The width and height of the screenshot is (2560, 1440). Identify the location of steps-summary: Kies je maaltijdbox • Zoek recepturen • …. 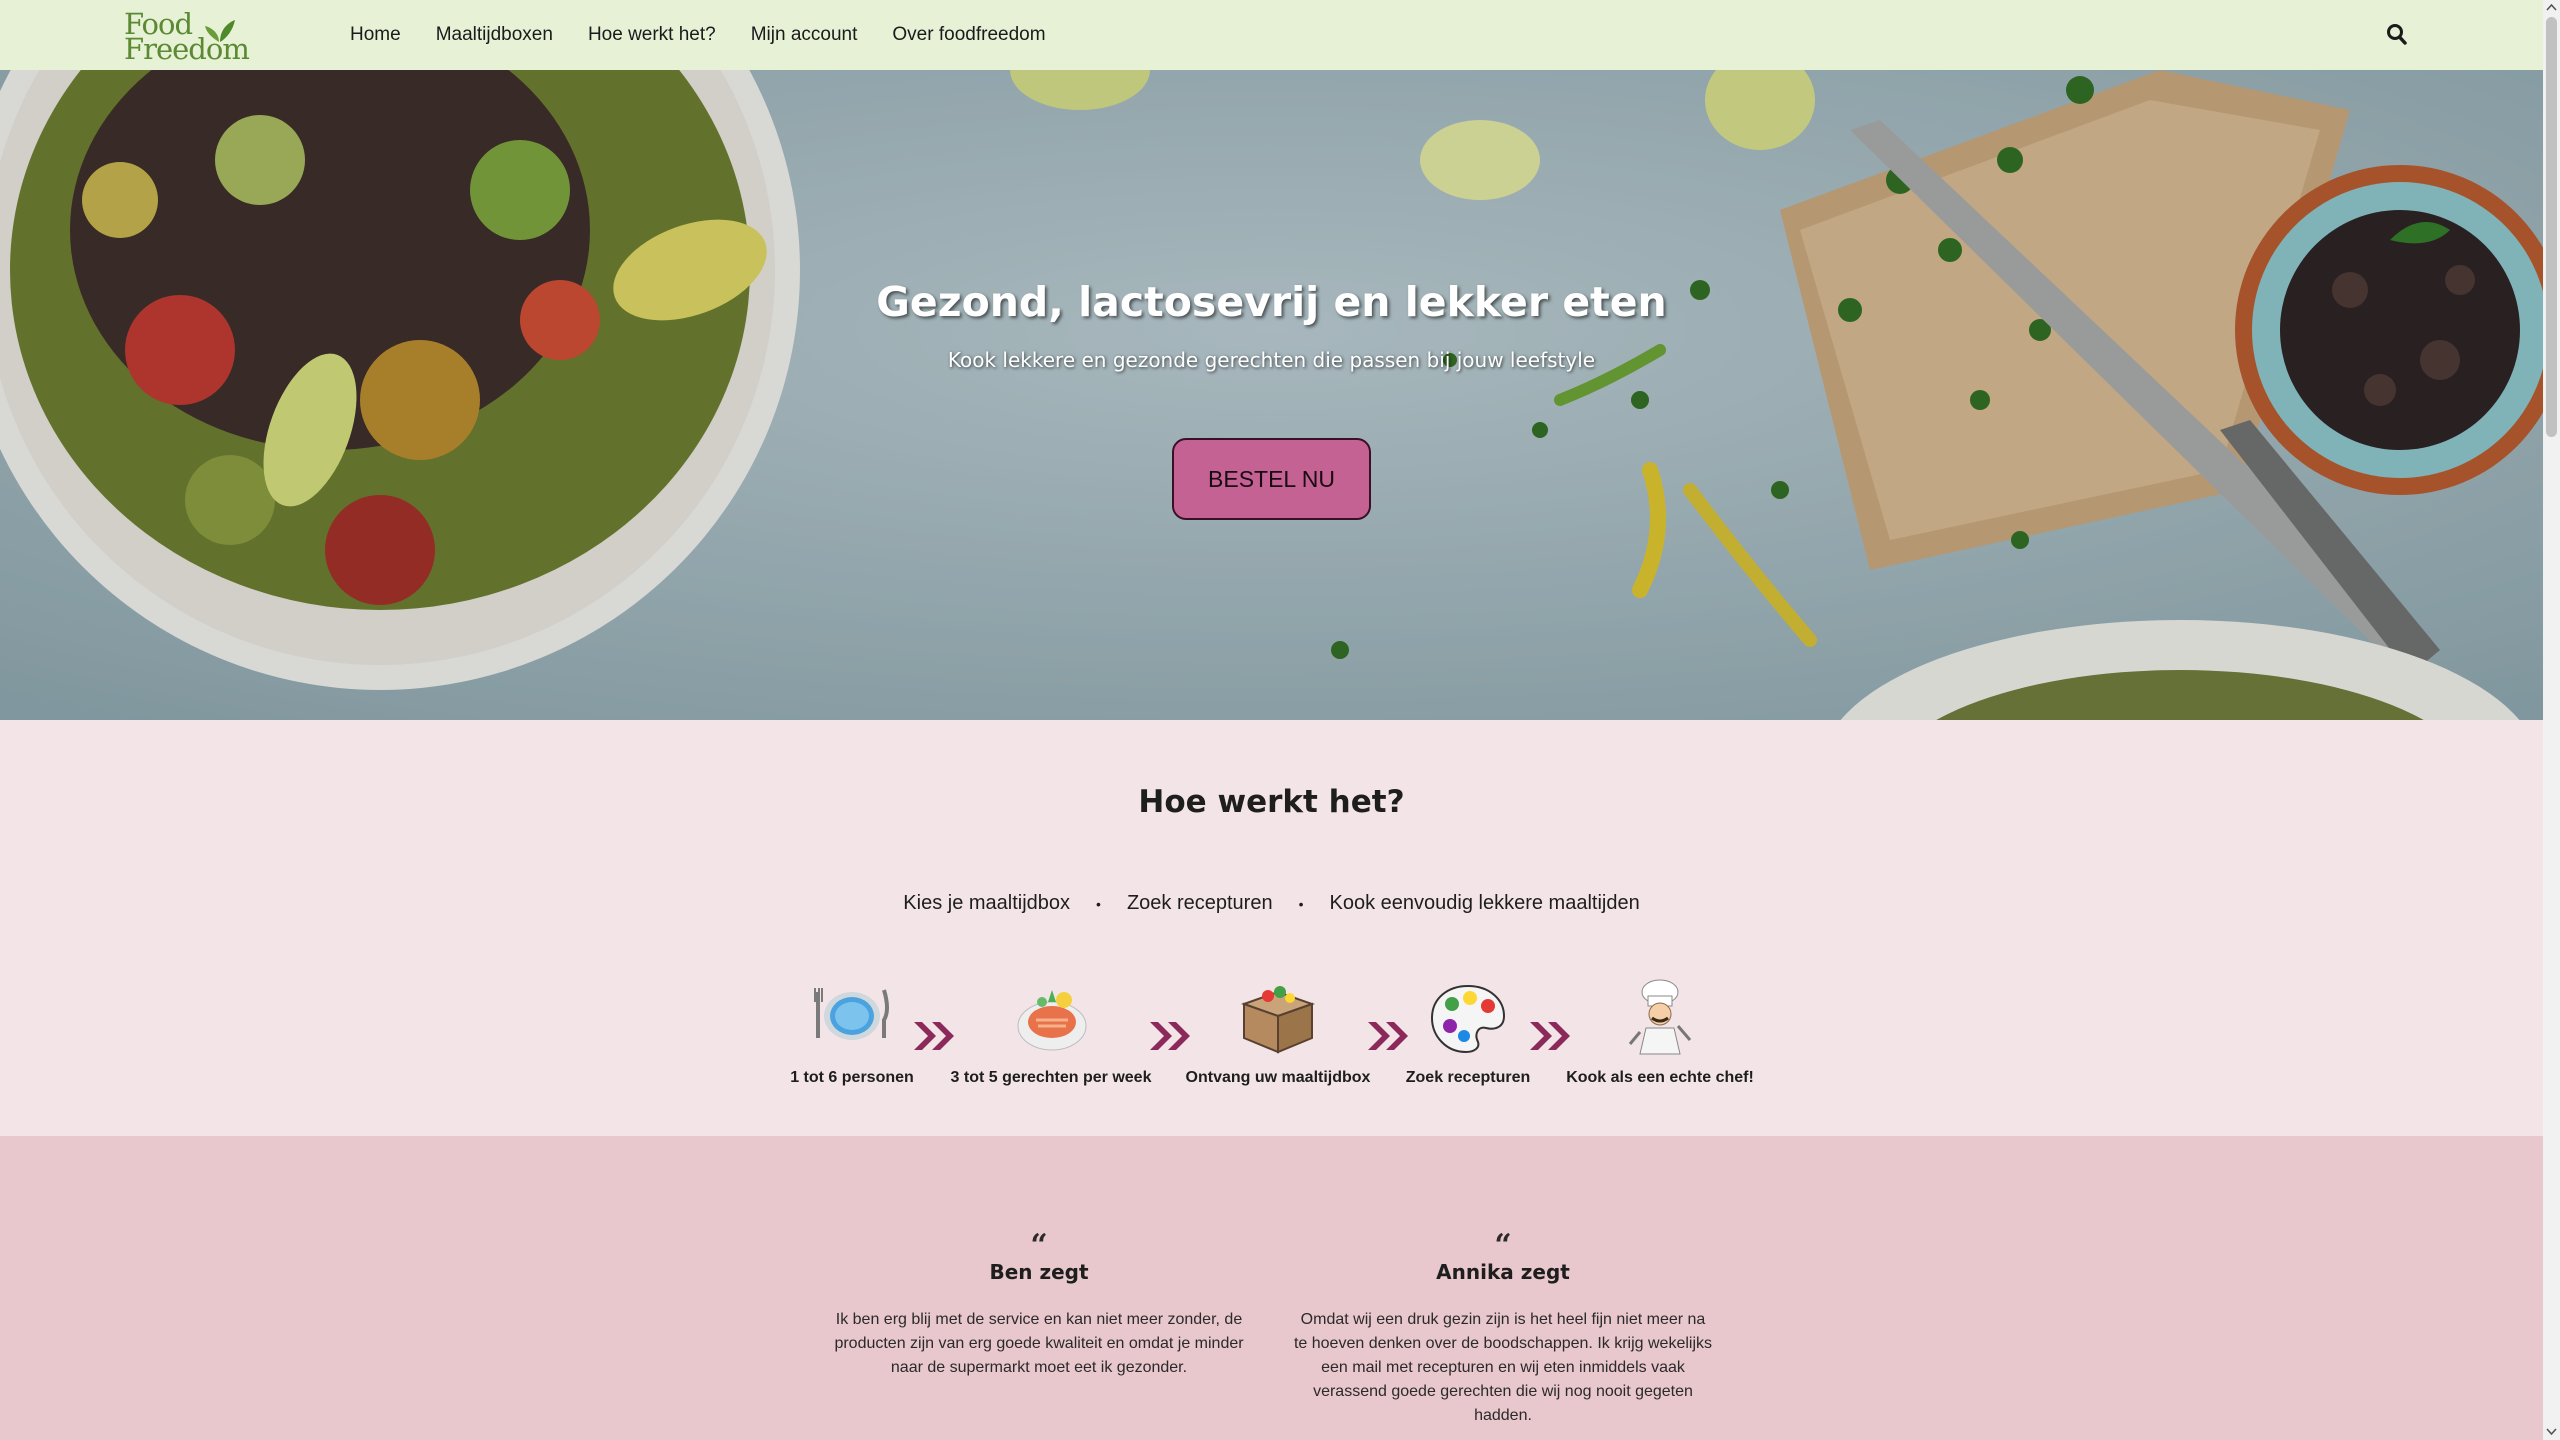
(1271, 903).